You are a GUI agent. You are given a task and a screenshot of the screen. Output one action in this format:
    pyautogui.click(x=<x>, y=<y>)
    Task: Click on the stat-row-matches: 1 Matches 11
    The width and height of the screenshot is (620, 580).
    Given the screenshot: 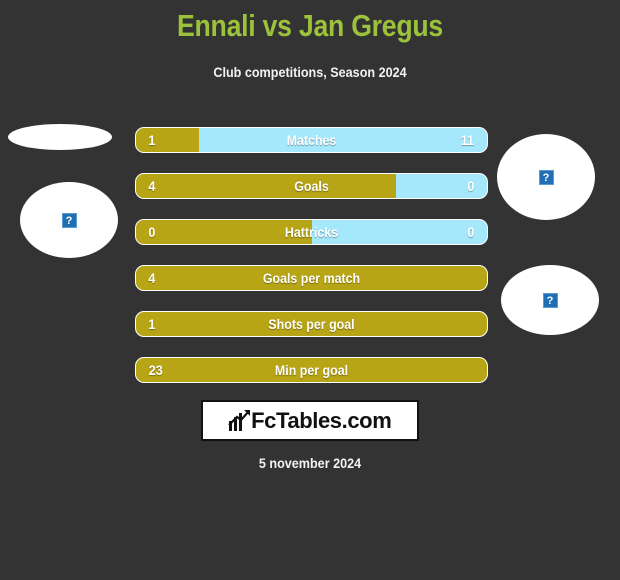 What is the action you would take?
    pyautogui.click(x=311, y=140)
    